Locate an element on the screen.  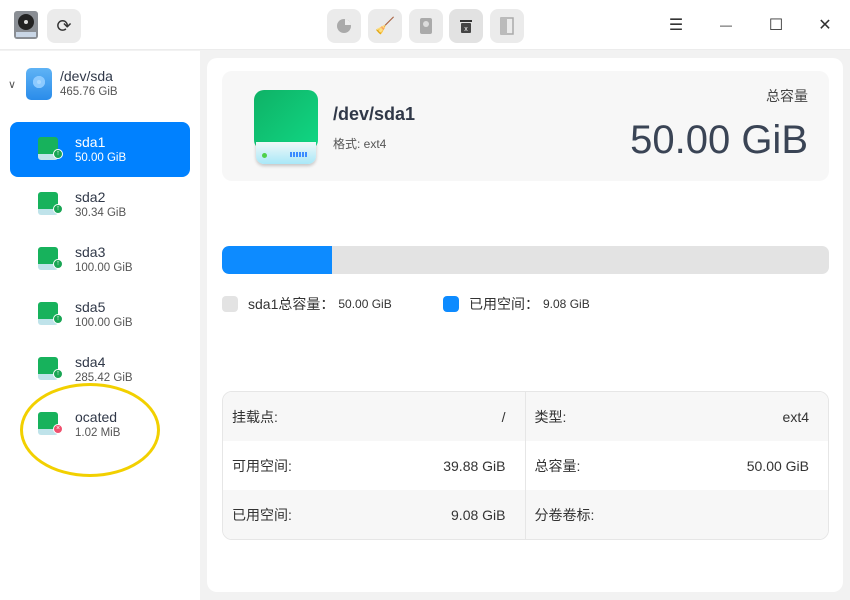
capacity-label: 总容量 is located at coordinates (787, 96).